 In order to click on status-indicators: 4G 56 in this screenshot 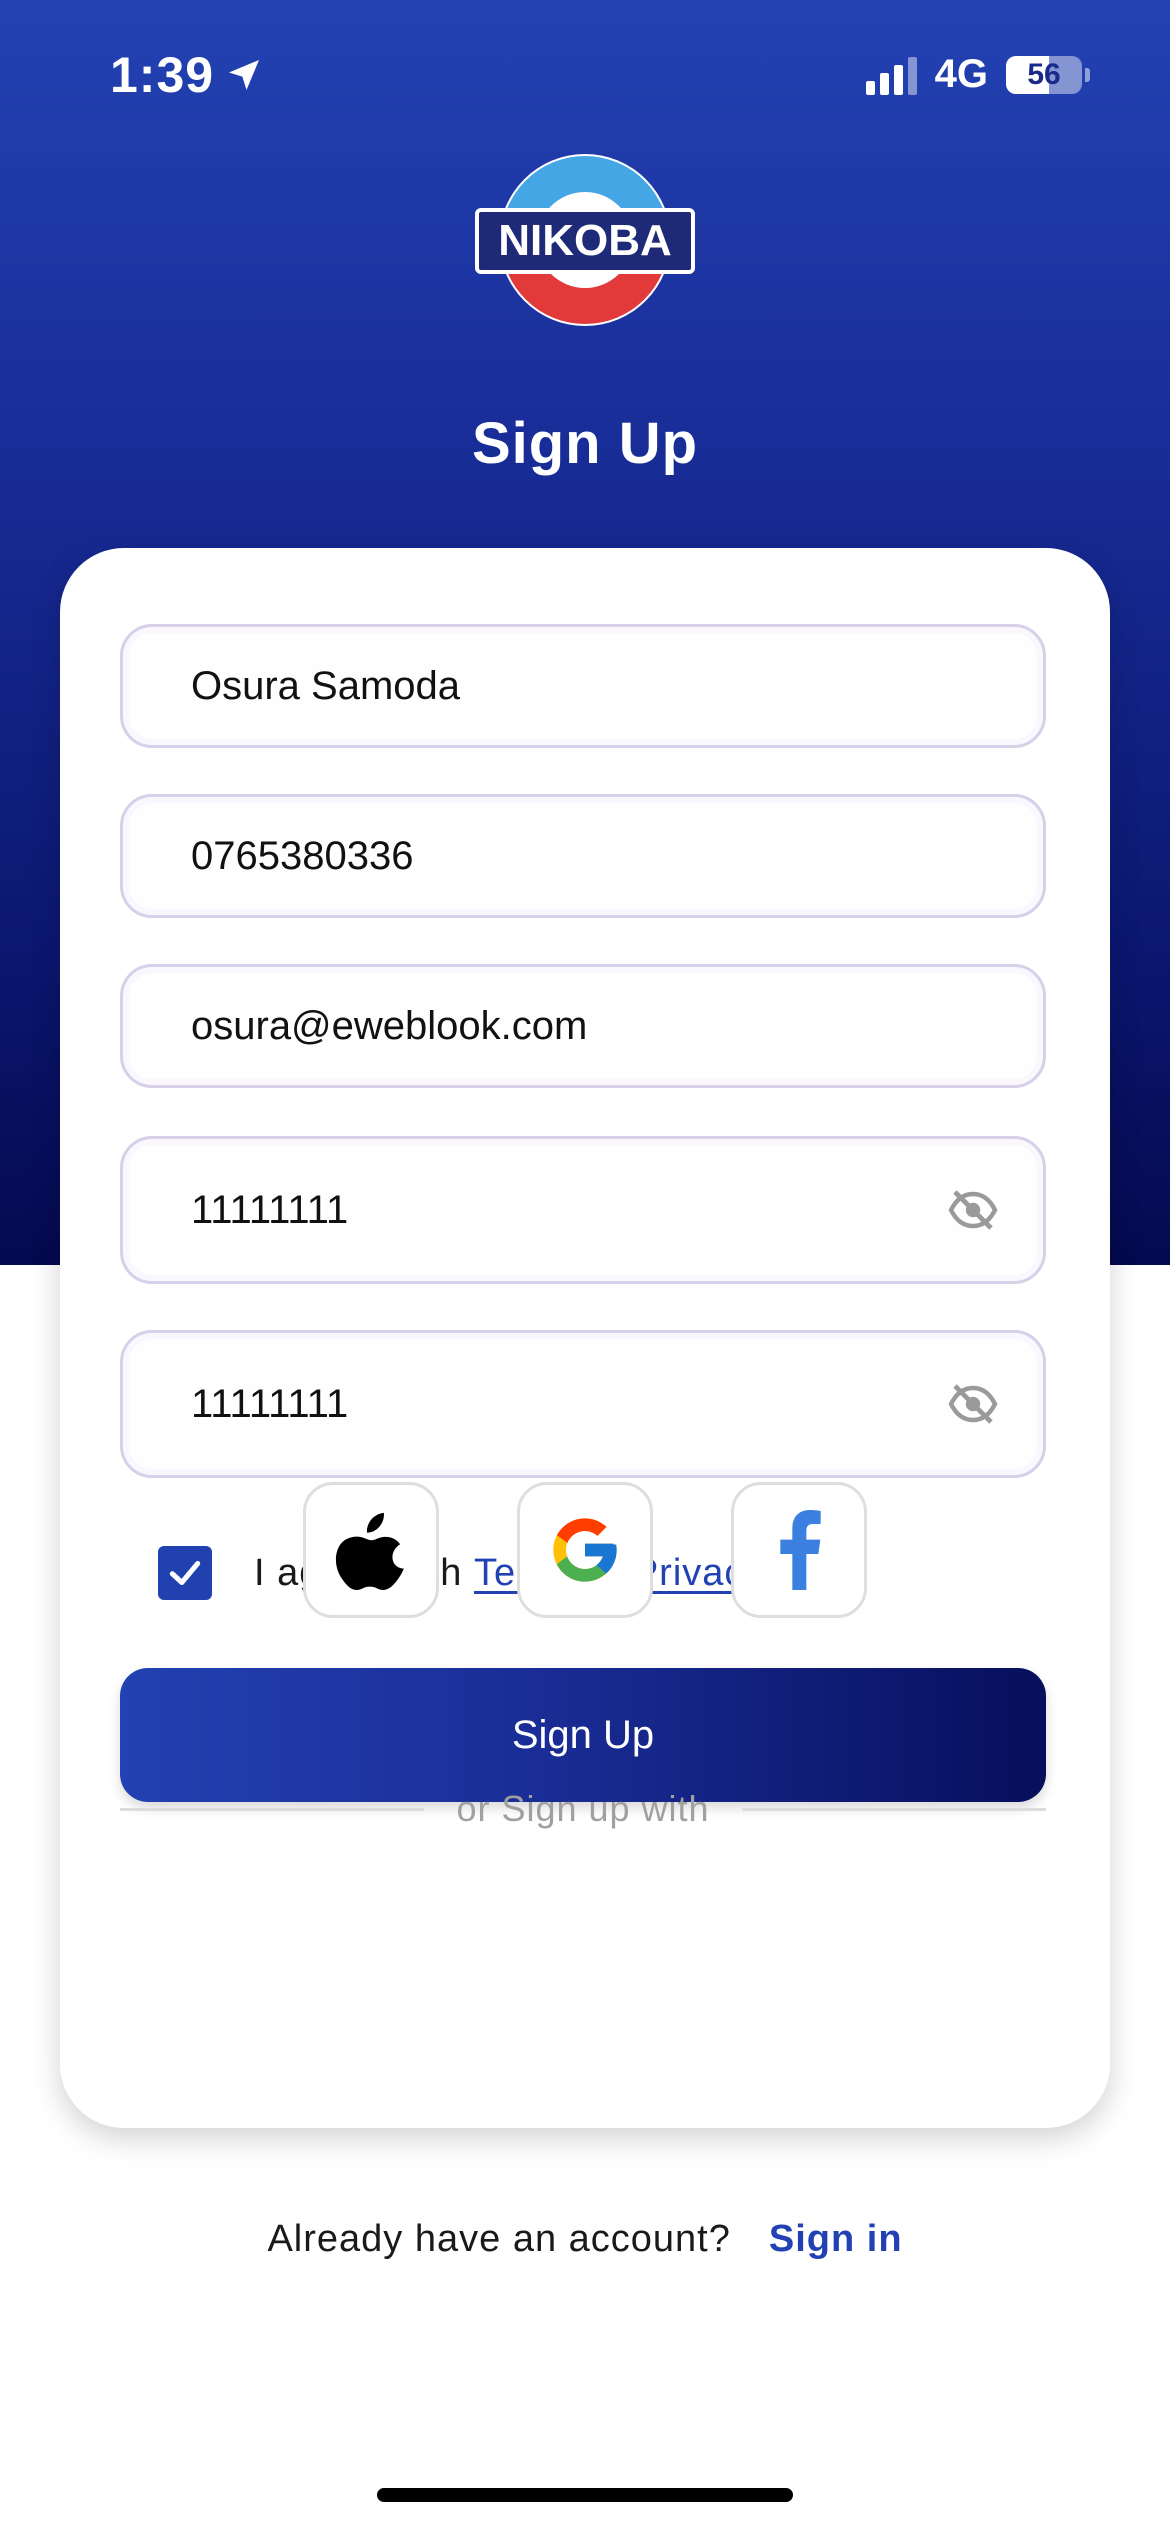, I will do `click(977, 74)`.